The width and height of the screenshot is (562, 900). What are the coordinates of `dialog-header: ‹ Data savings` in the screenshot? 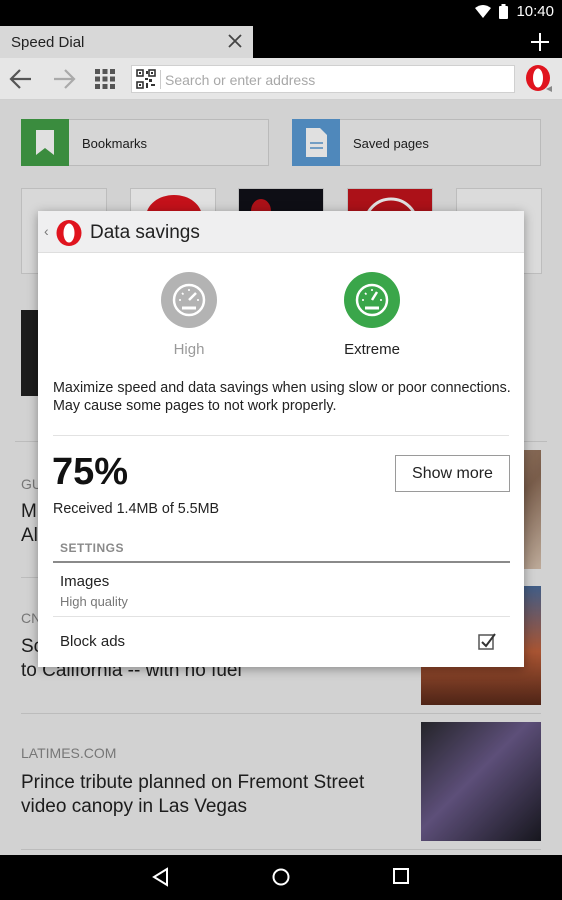 It's located at (281, 232).